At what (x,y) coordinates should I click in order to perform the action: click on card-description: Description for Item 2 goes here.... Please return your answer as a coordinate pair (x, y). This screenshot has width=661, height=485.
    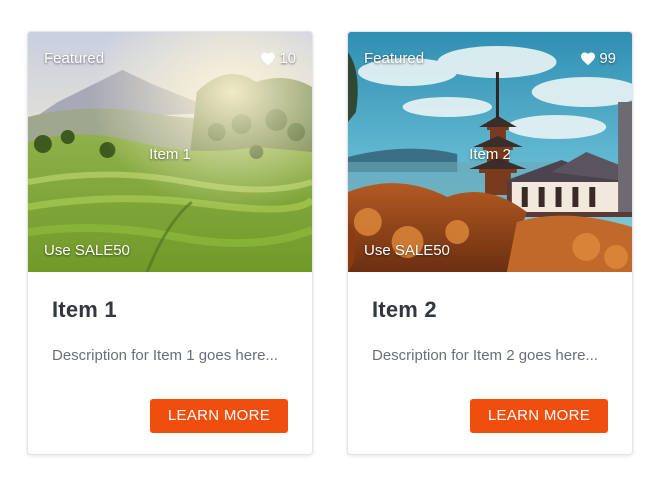
    Looking at the image, I should click on (485, 355).